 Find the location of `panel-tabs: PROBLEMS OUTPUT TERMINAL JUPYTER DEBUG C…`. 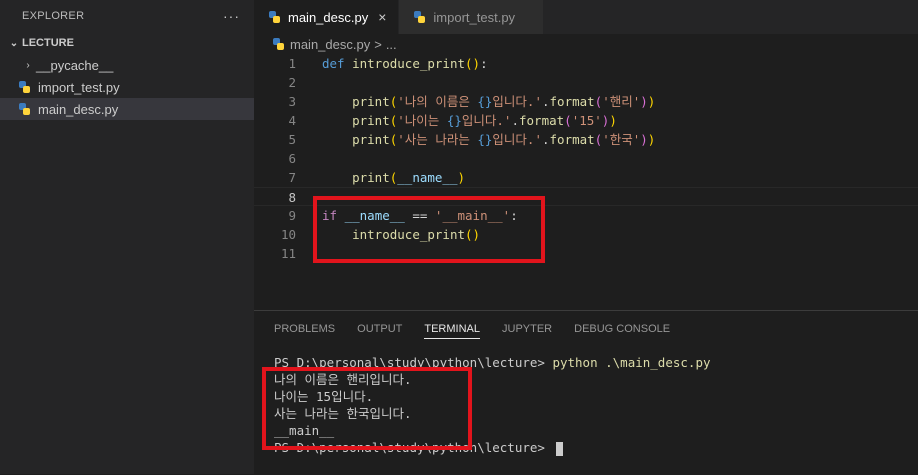

panel-tabs: PROBLEMS OUTPUT TERMINAL JUPYTER DEBUG C… is located at coordinates (586, 329).